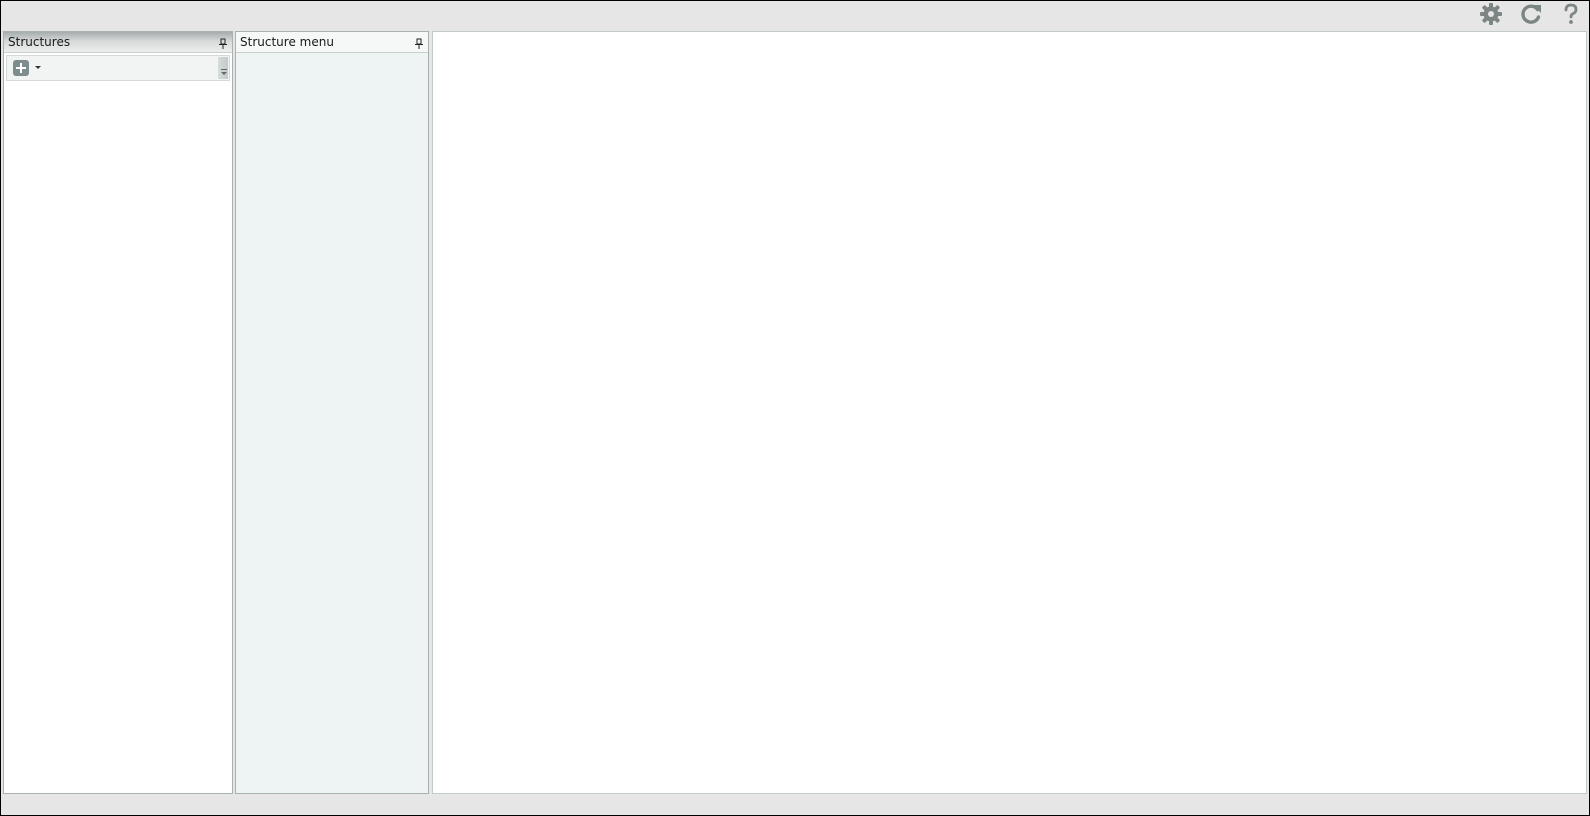  I want to click on status-bar, so click(795, 804).